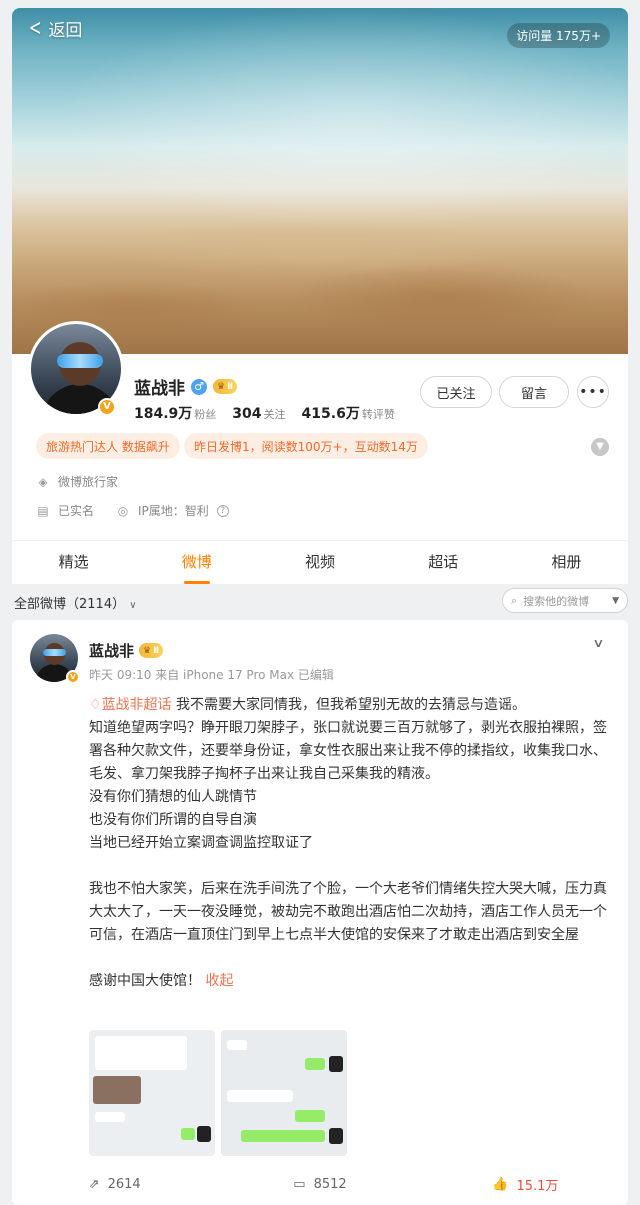 Image resolution: width=640 pixels, height=1205 pixels. I want to click on share-icon: ⇗, so click(94, 1184).